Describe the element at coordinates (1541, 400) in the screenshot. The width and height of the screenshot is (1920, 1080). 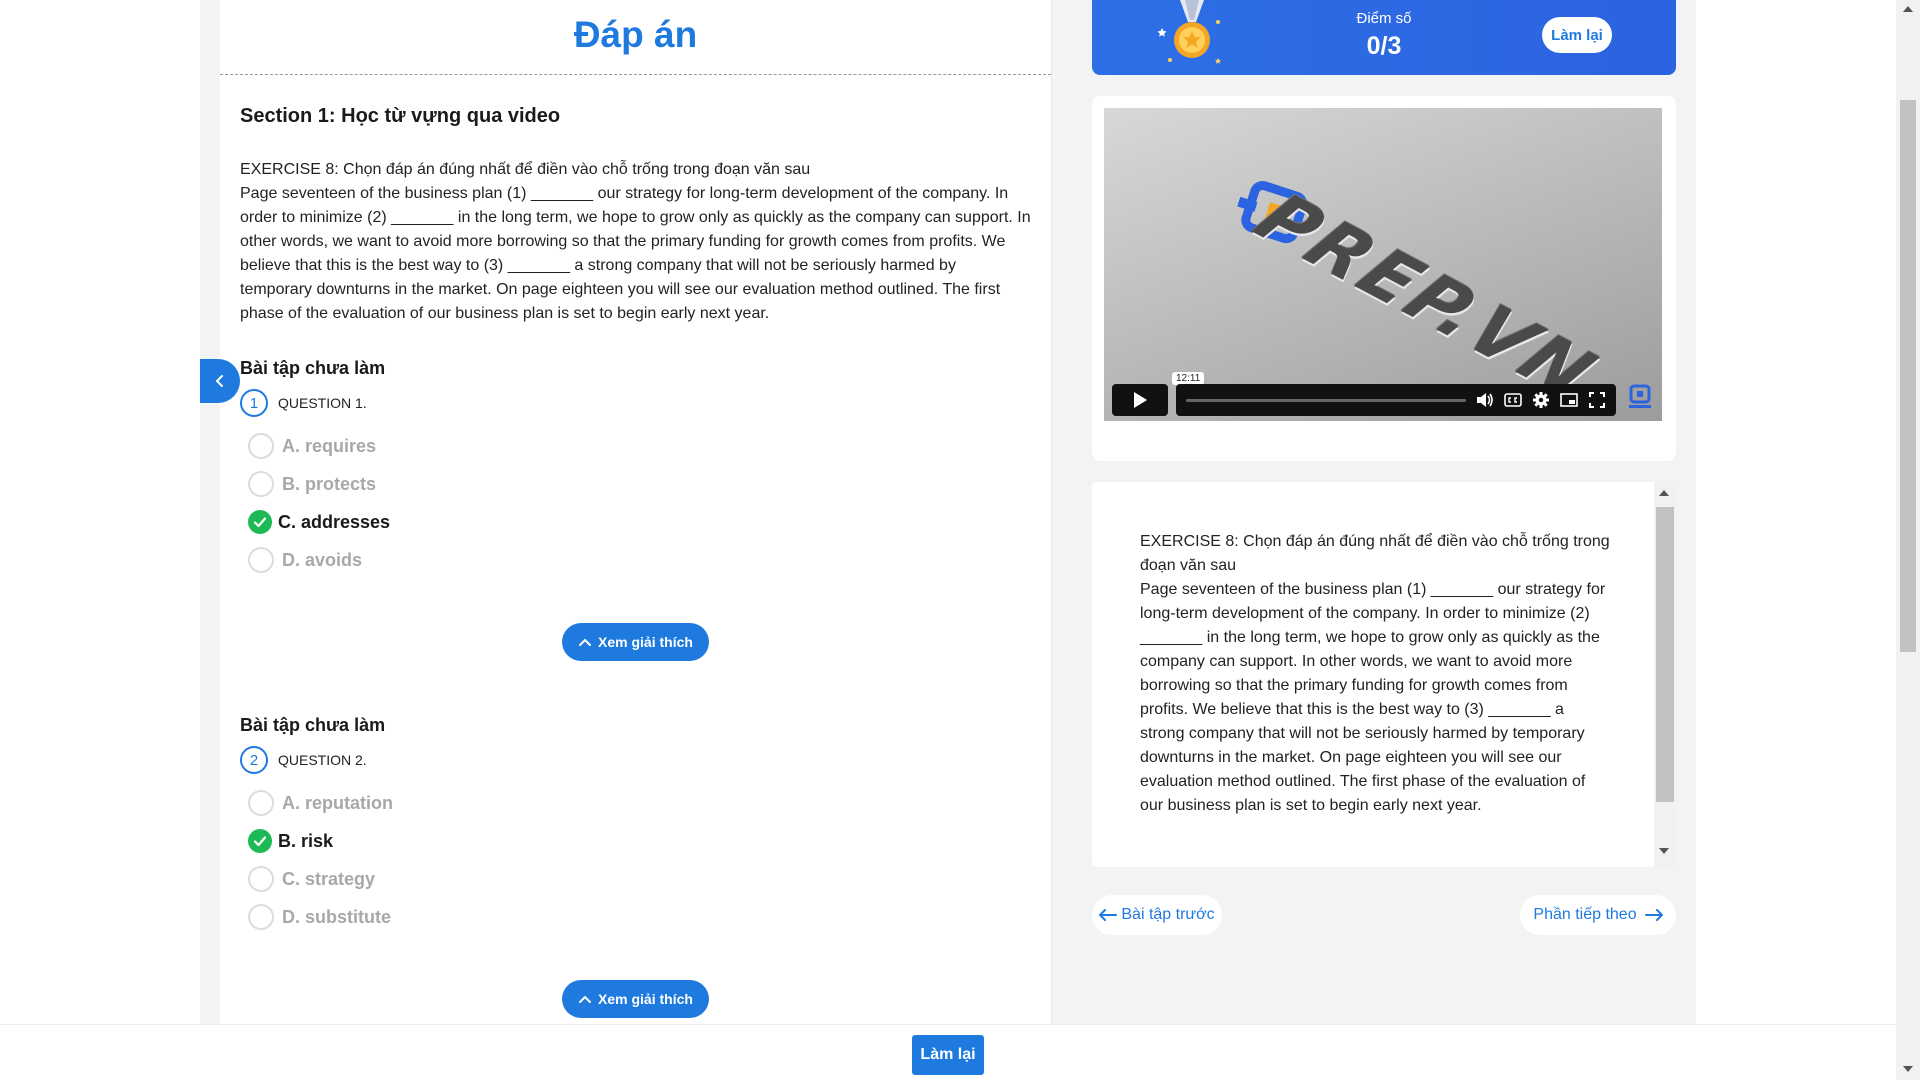
I see `settings-gear-icon` at that location.